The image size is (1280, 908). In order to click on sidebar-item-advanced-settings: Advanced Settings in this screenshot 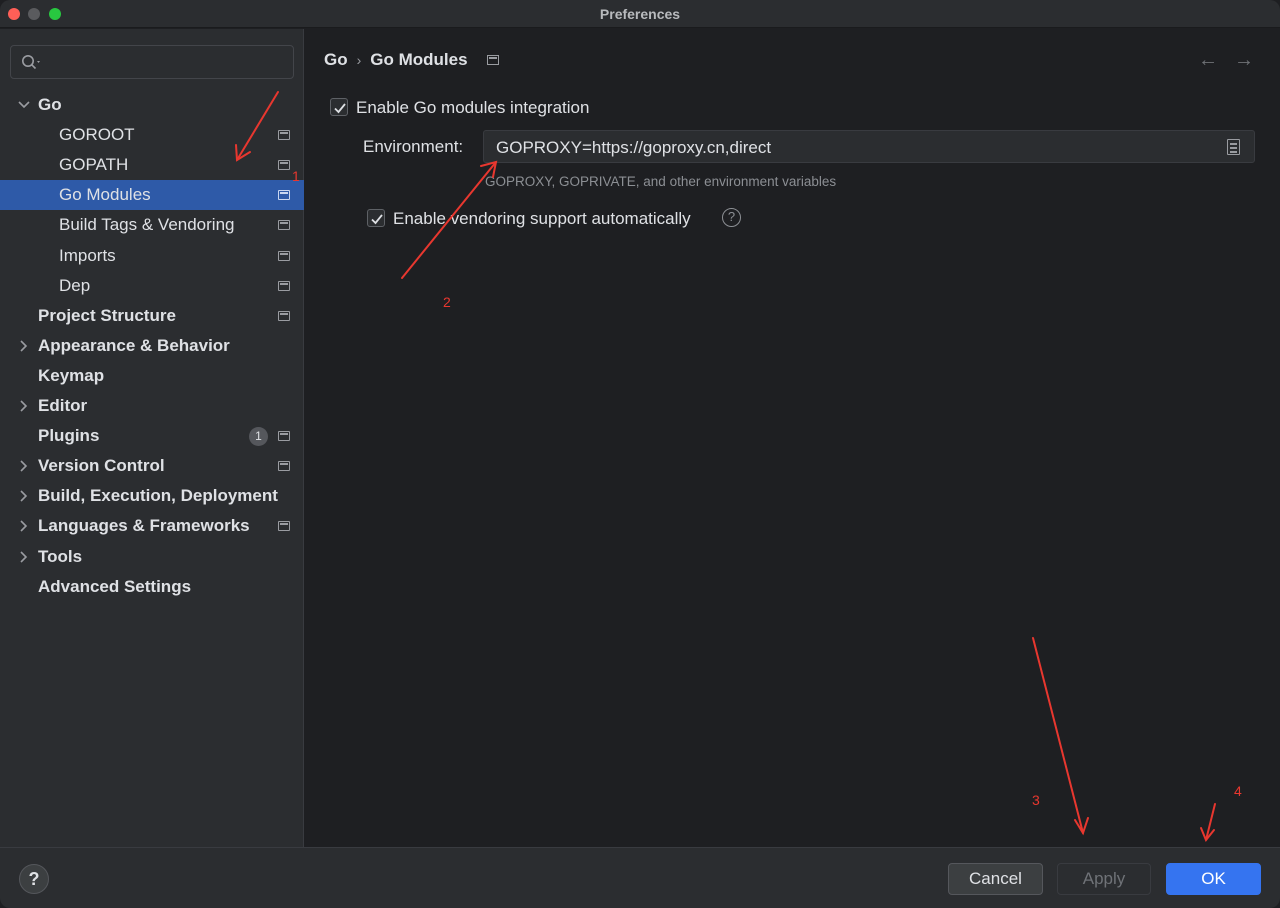, I will do `click(152, 587)`.